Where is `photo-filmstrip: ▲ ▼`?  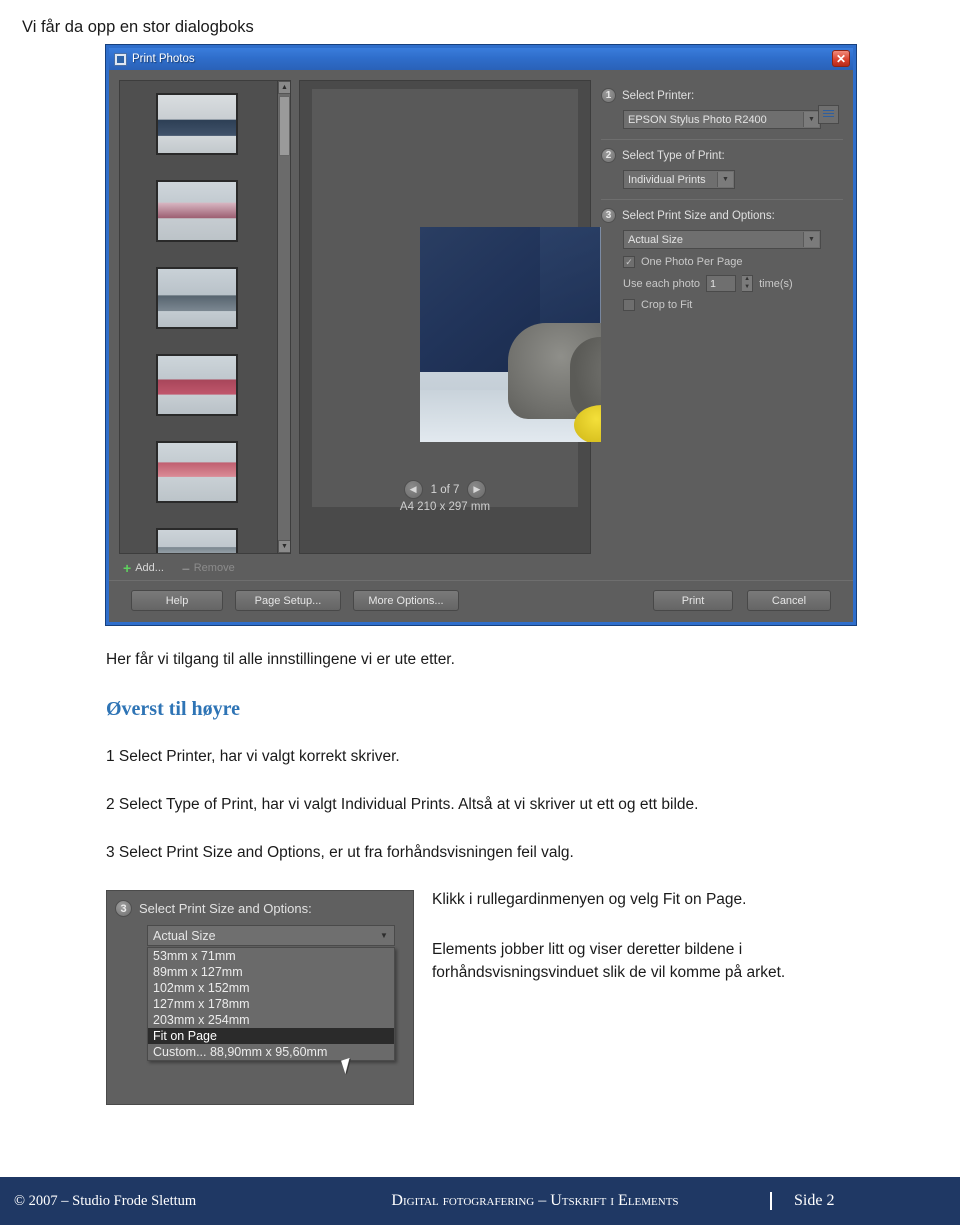 photo-filmstrip: ▲ ▼ is located at coordinates (205, 317).